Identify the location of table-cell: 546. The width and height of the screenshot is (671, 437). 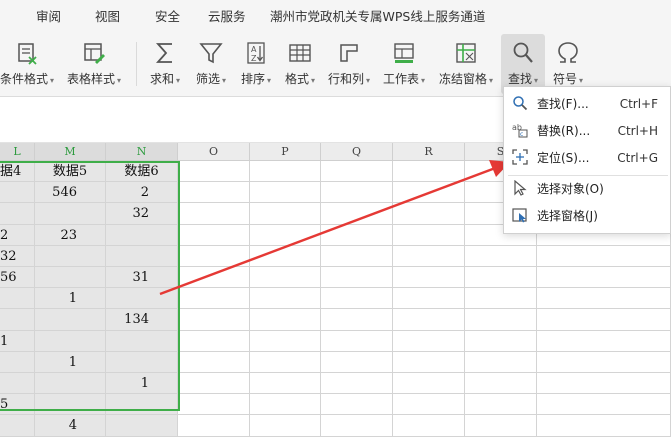
(70, 193).